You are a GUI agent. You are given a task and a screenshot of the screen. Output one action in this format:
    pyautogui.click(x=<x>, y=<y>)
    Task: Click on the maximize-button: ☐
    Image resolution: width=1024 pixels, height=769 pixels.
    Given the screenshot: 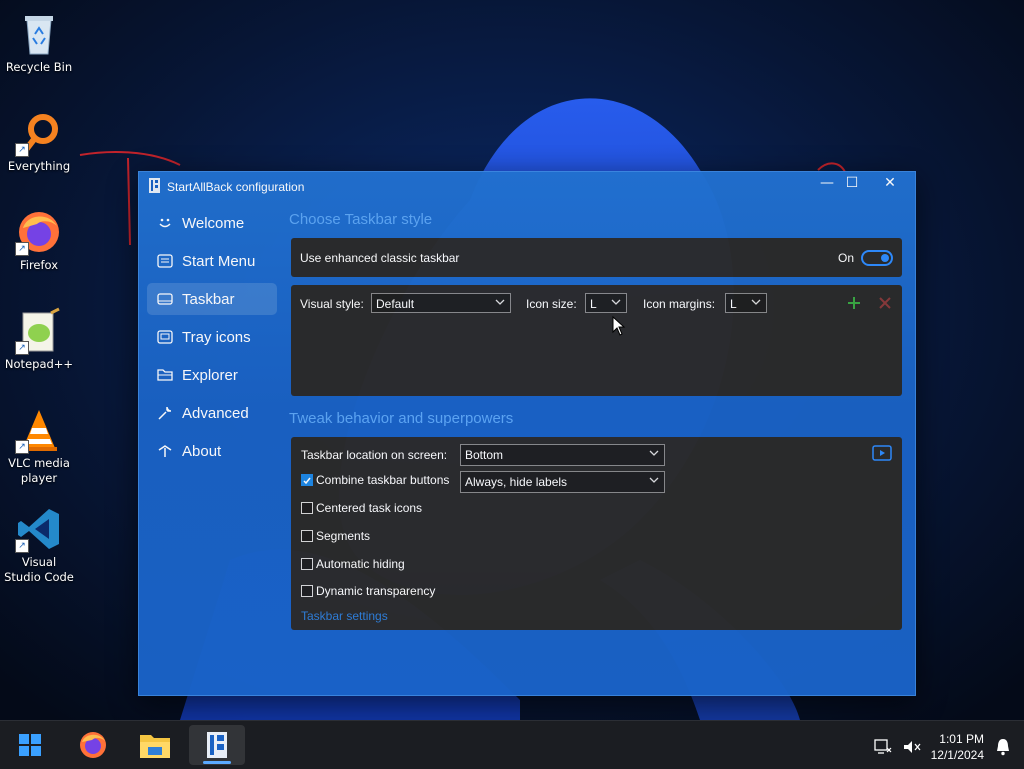 What is the action you would take?
    pyautogui.click(x=852, y=185)
    